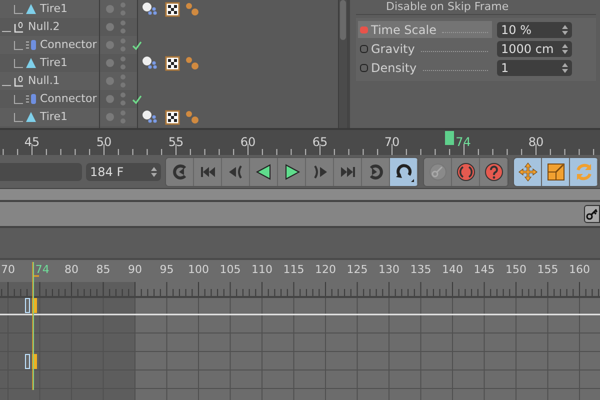  Describe the element at coordinates (466, 172) in the screenshot. I see `record-icon` at that location.